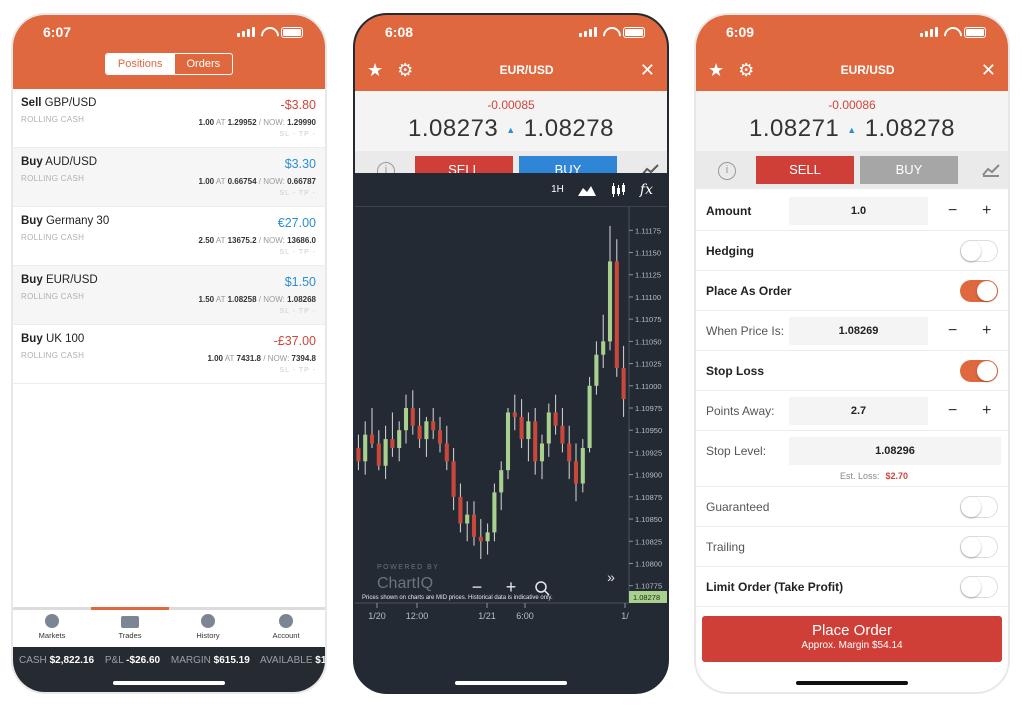 Image resolution: width=1024 pixels, height=711 pixels. Describe the element at coordinates (979, 290) in the screenshot. I see `place-as-order-toggle` at that location.